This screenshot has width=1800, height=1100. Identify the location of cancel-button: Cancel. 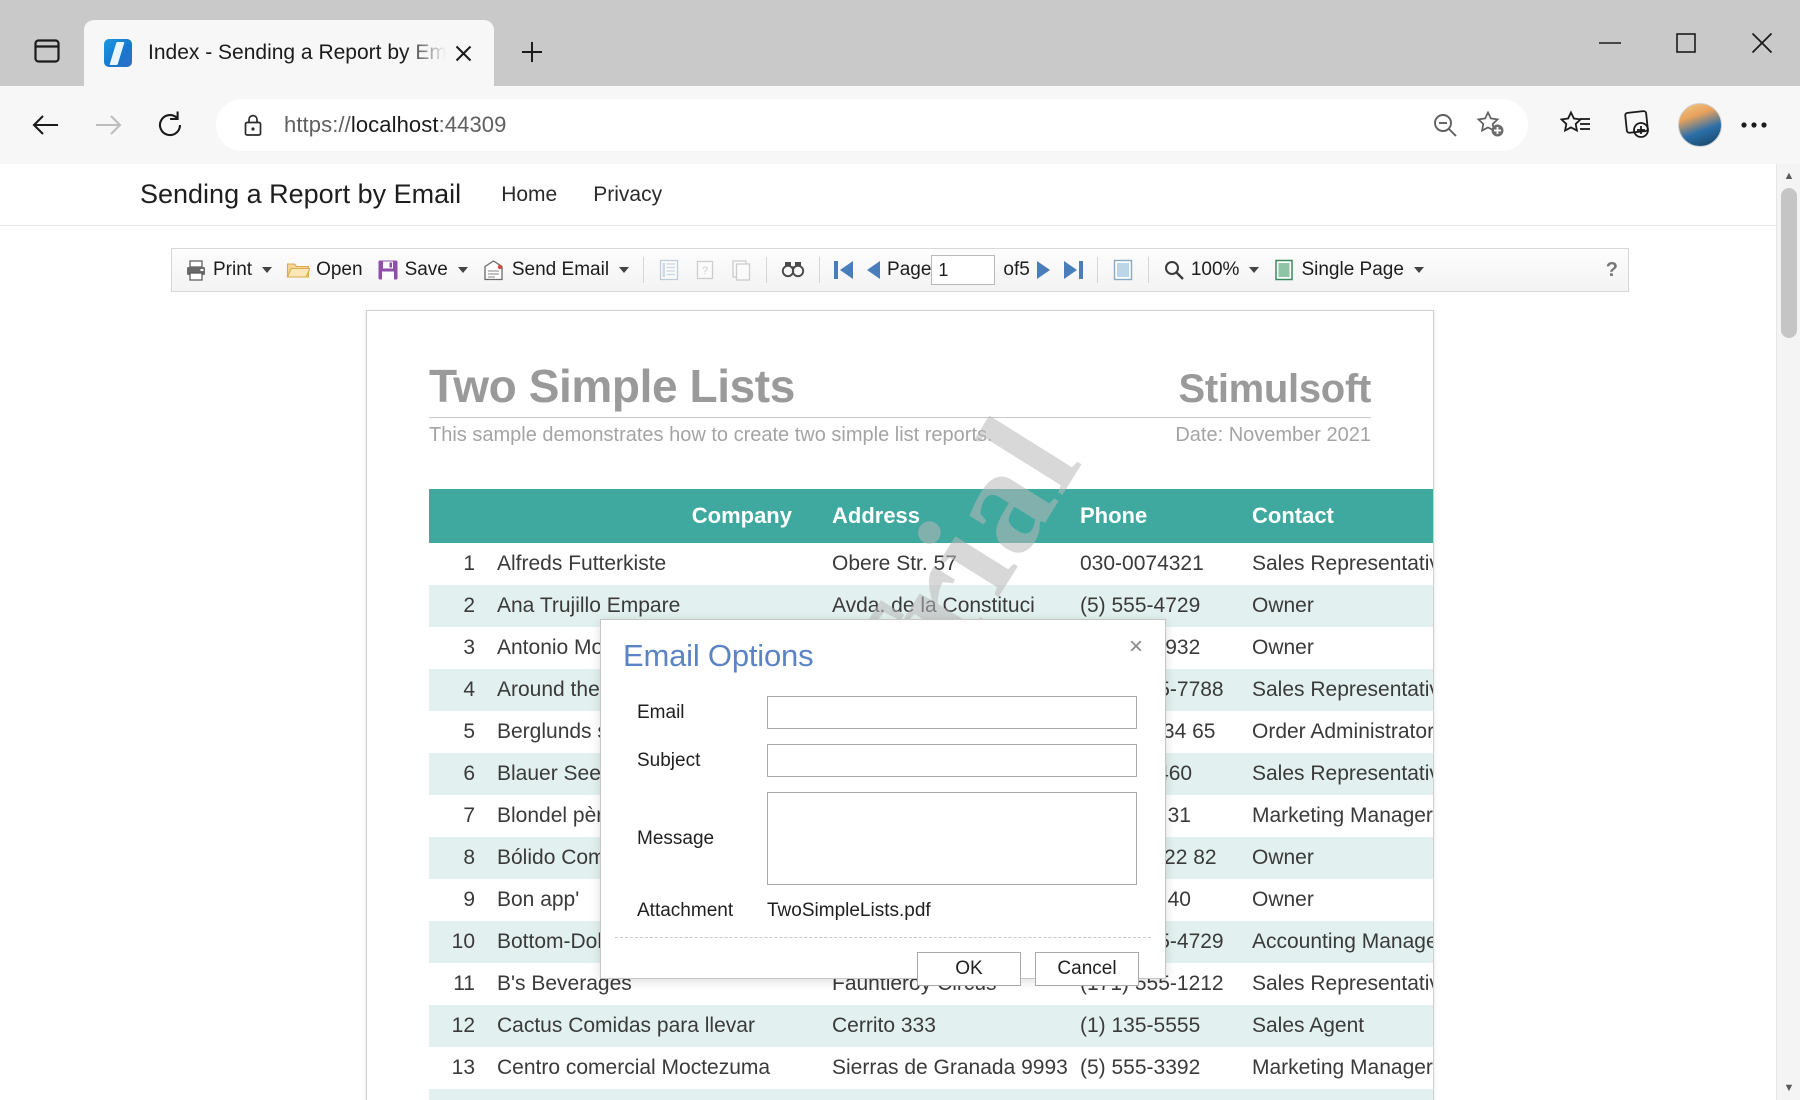
(1087, 969).